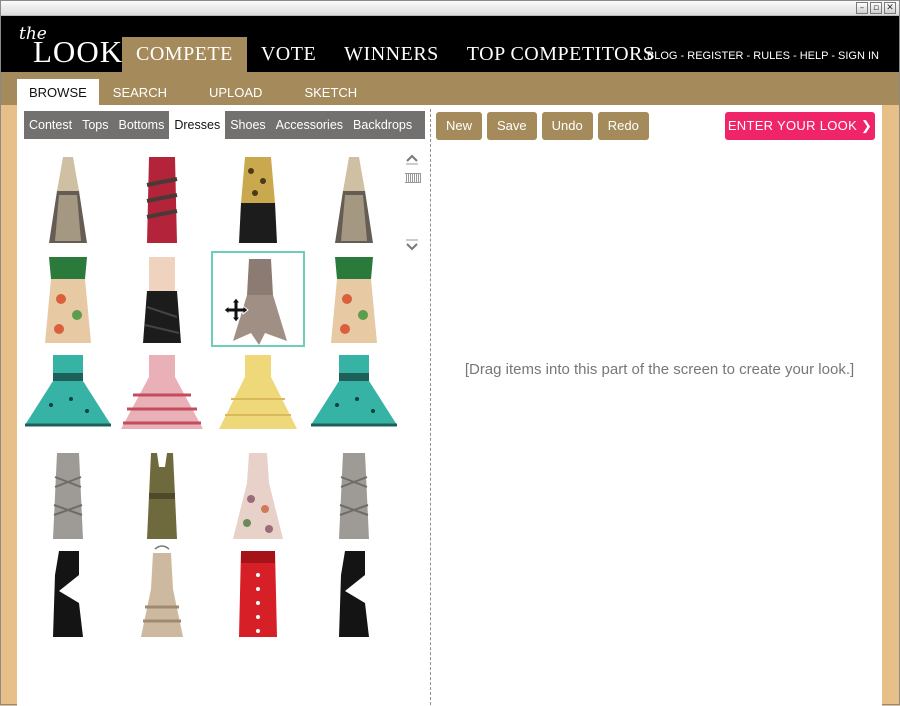 The width and height of the screenshot is (900, 706). I want to click on nav-compete: COMPETE, so click(184, 54).